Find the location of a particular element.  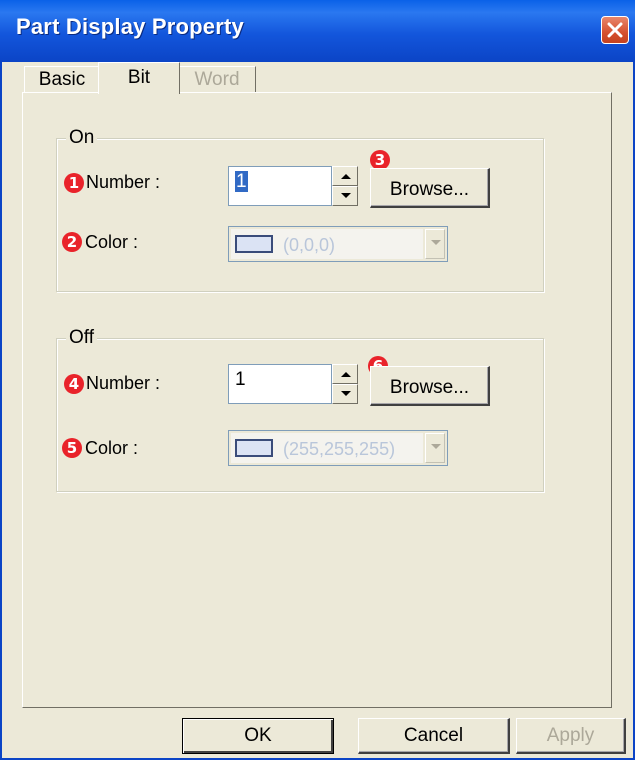

window-title: Part Display Property is located at coordinates (130, 26).